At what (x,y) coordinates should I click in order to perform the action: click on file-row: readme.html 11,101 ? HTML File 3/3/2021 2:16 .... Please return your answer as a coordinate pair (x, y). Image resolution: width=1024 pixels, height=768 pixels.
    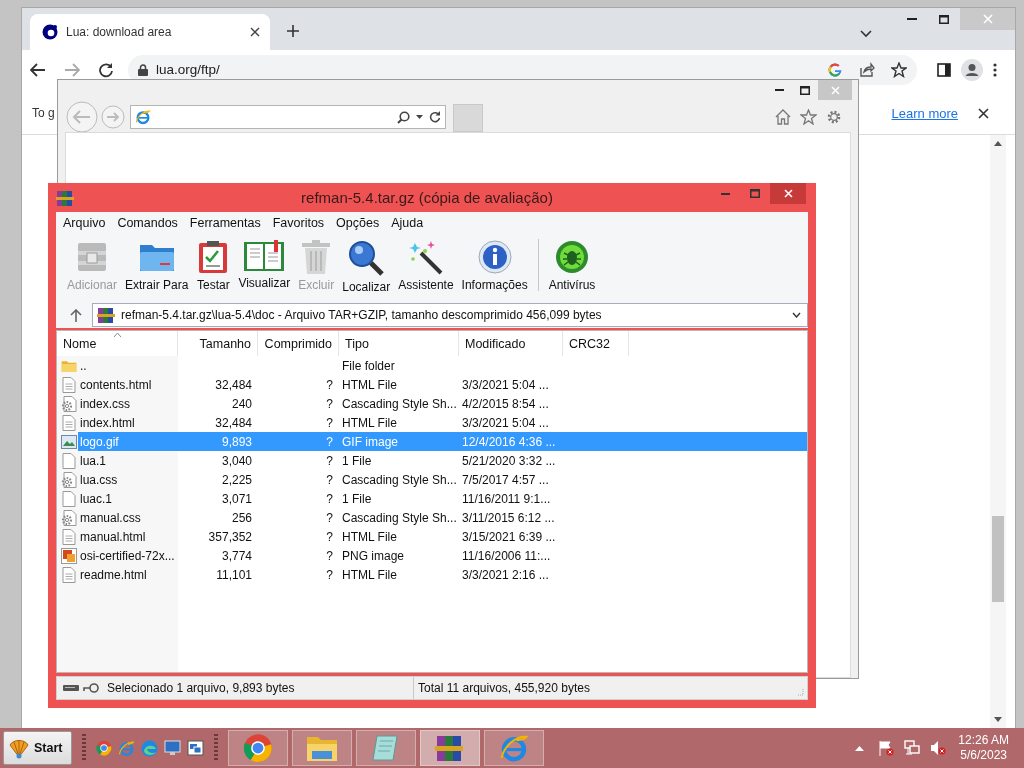
    Looking at the image, I should click on (432, 574).